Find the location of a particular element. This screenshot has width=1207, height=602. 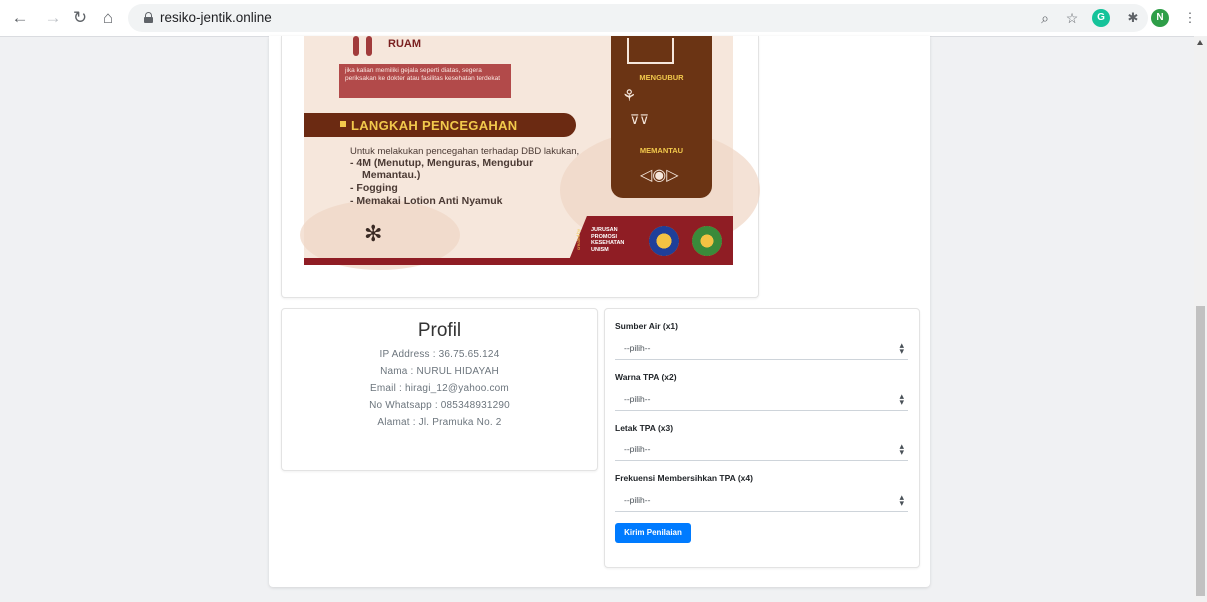

prevention-item: - Fogging is located at coordinates (374, 188).